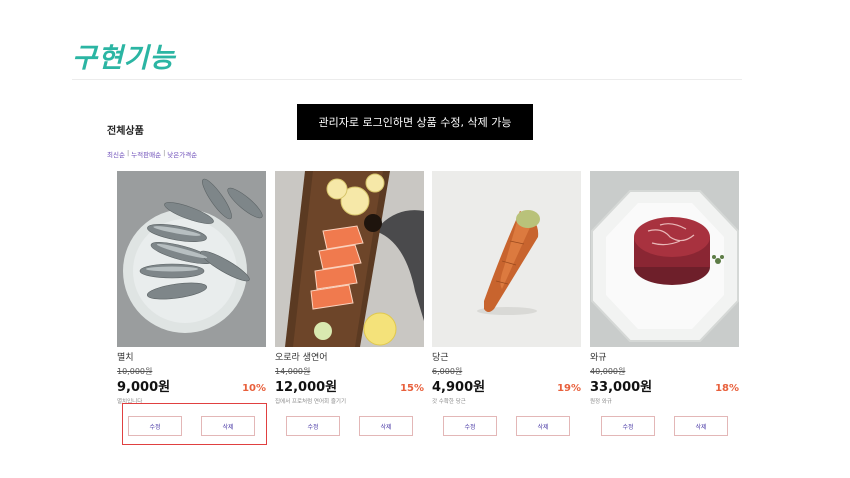 This screenshot has height=478, width=850. Describe the element at coordinates (727, 388) in the screenshot. I see `discount-rate: 18%` at that location.